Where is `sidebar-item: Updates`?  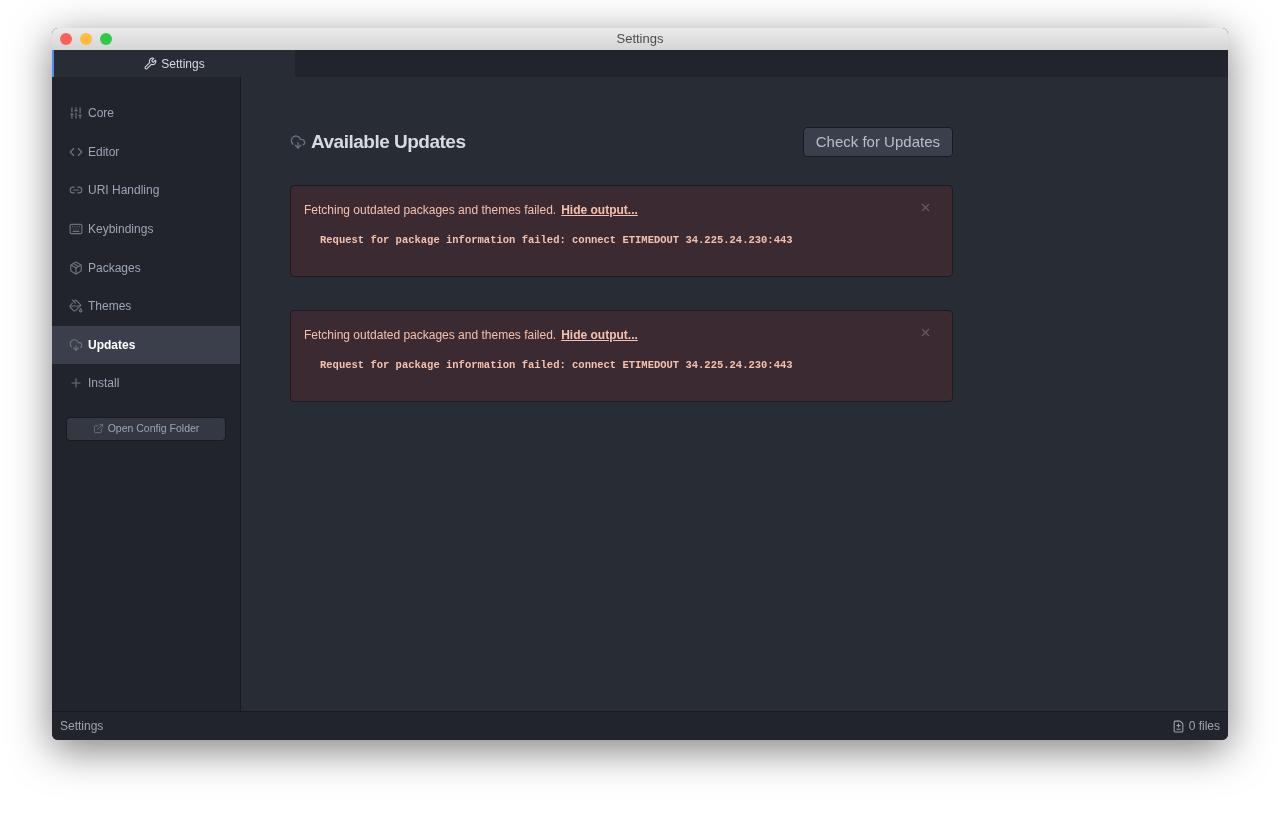 sidebar-item: Updates is located at coordinates (146, 345).